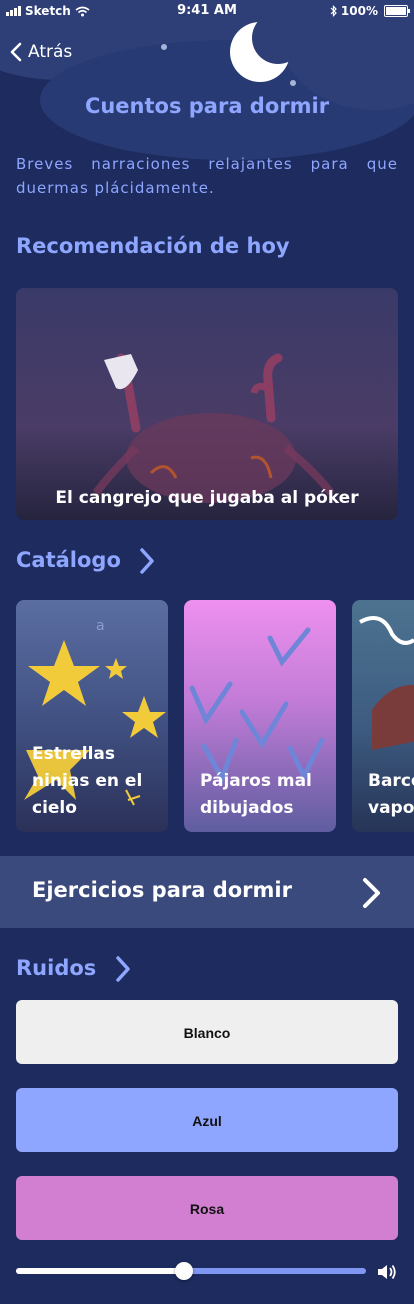  I want to click on battery-icon, so click(397, 11).